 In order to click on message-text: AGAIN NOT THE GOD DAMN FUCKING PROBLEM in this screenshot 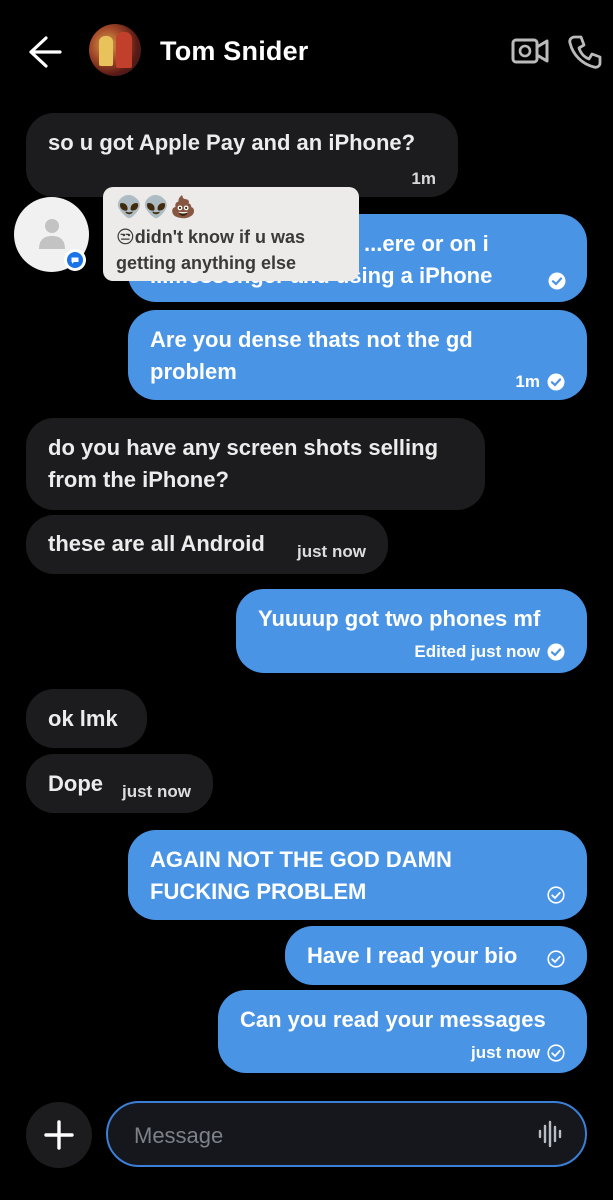, I will do `click(301, 875)`.